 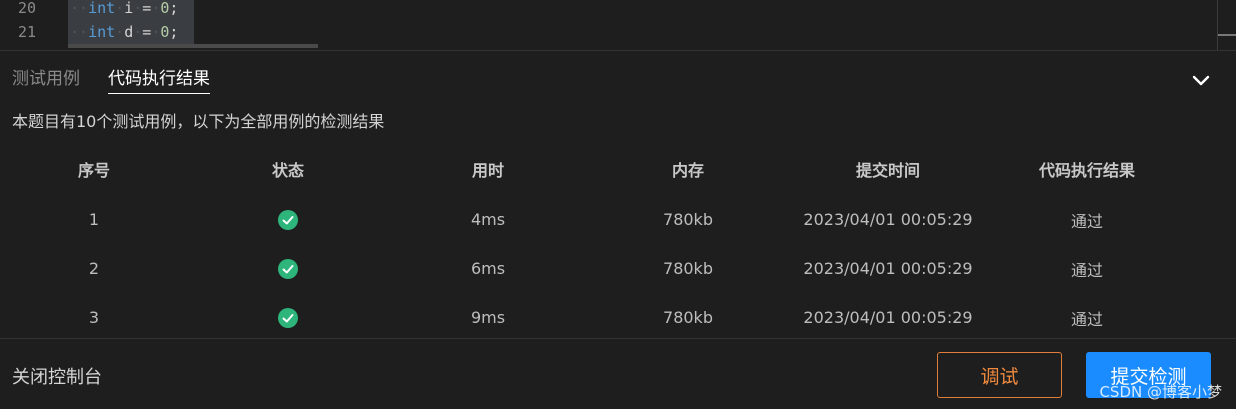 What do you see at coordinates (94, 219) in the screenshot?
I see `cell-index: 1` at bounding box center [94, 219].